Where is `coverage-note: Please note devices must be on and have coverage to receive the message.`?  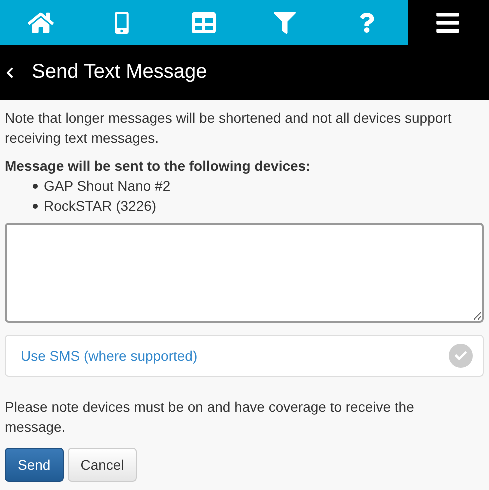
coverage-note: Please note devices must be on and have coverage to receive the message. is located at coordinates (210, 417).